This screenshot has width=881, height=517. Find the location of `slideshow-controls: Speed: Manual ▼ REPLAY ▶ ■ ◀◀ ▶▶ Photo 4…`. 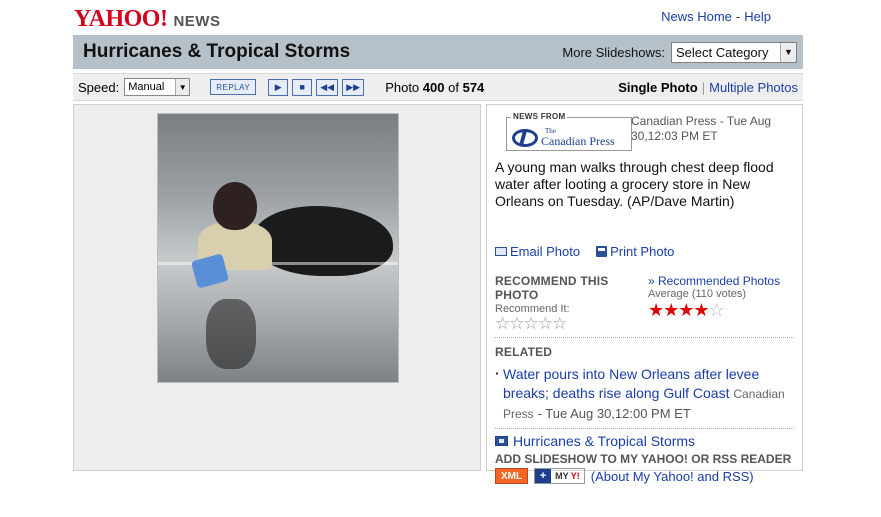

slideshow-controls: Speed: Manual ▼ REPLAY ▶ ■ ◀◀ ▶▶ Photo 4… is located at coordinates (438, 87).